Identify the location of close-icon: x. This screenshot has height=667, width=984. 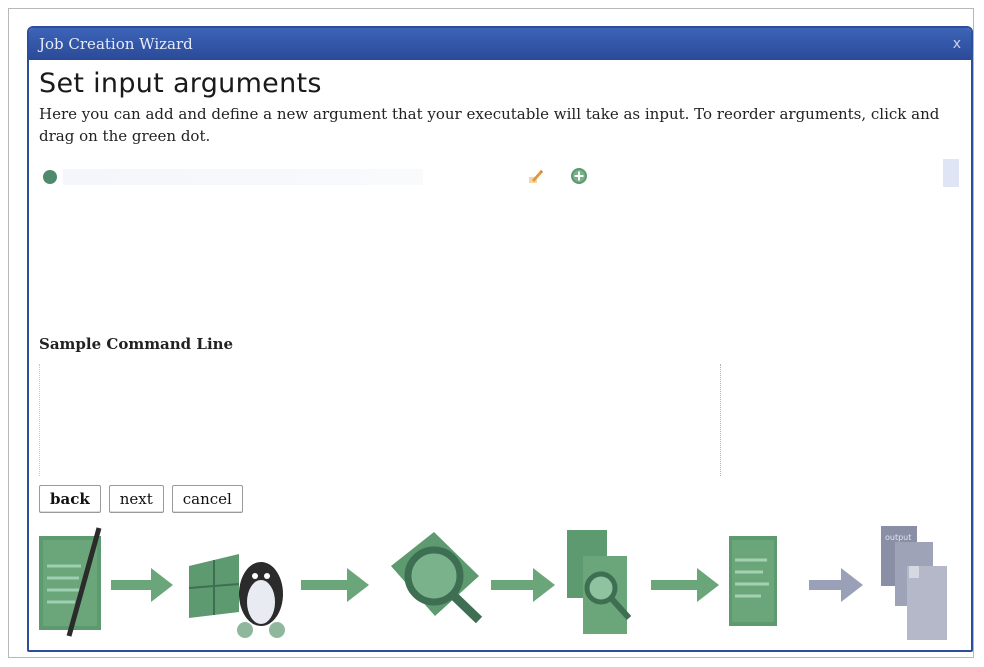
(957, 44).